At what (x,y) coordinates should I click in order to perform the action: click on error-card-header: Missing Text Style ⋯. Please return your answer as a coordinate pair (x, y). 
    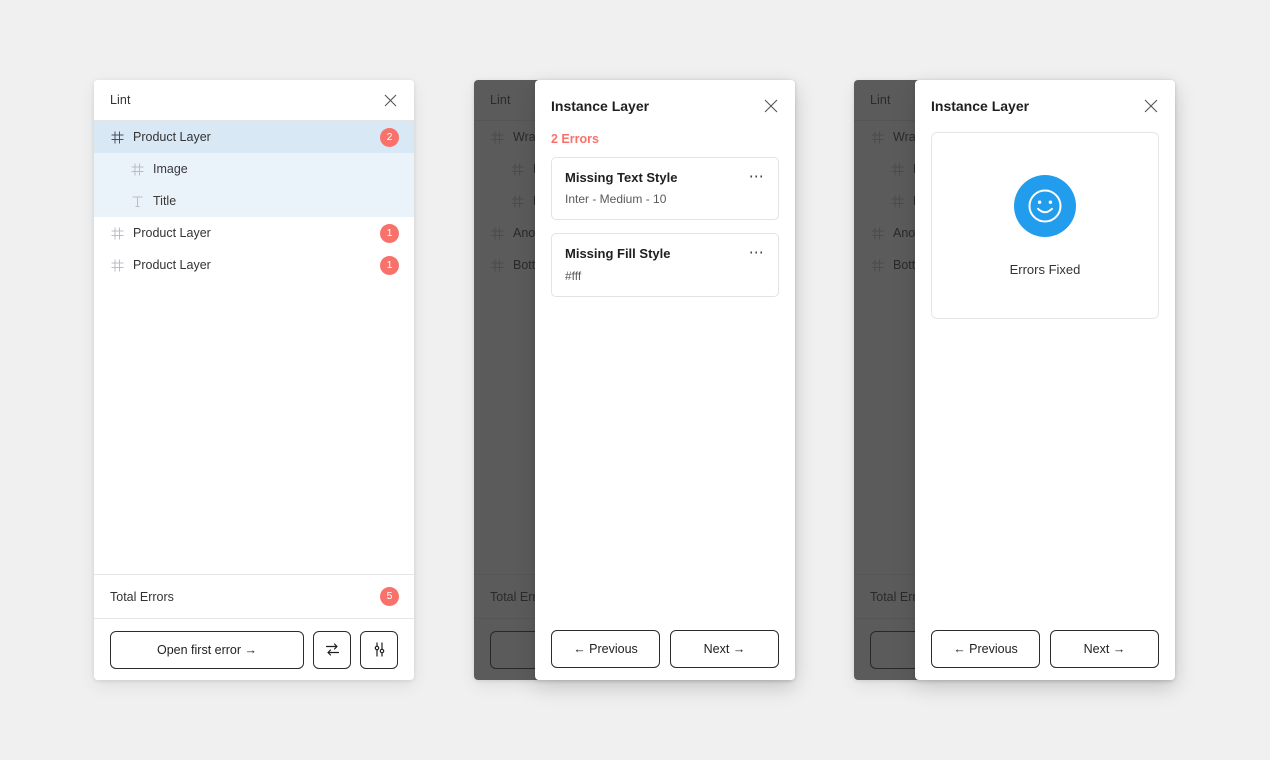
    Looking at the image, I should click on (665, 177).